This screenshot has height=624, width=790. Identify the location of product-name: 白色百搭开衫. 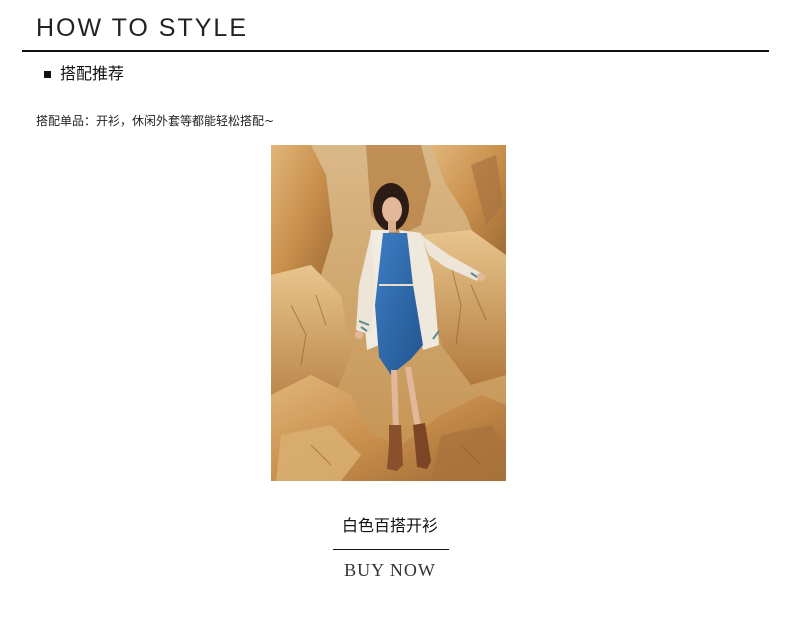
(389, 525).